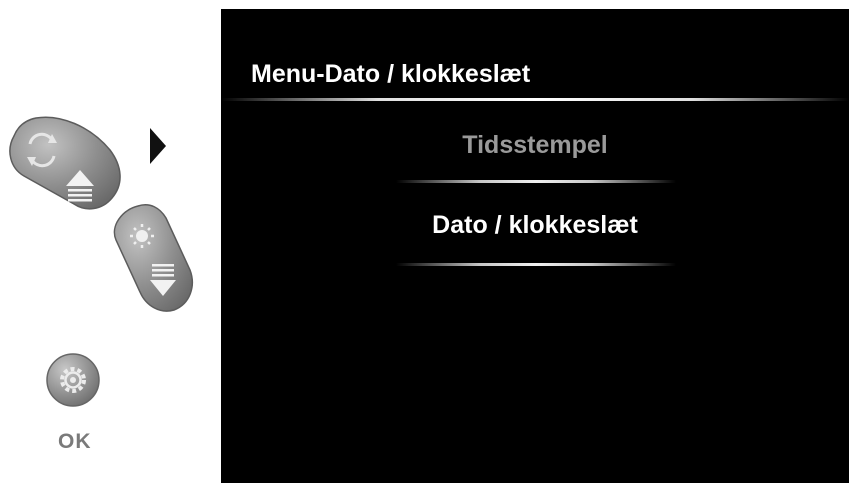 Image resolution: width=854 pixels, height=487 pixels. I want to click on menu-item-timestamp: Tidsstempel, so click(535, 145).